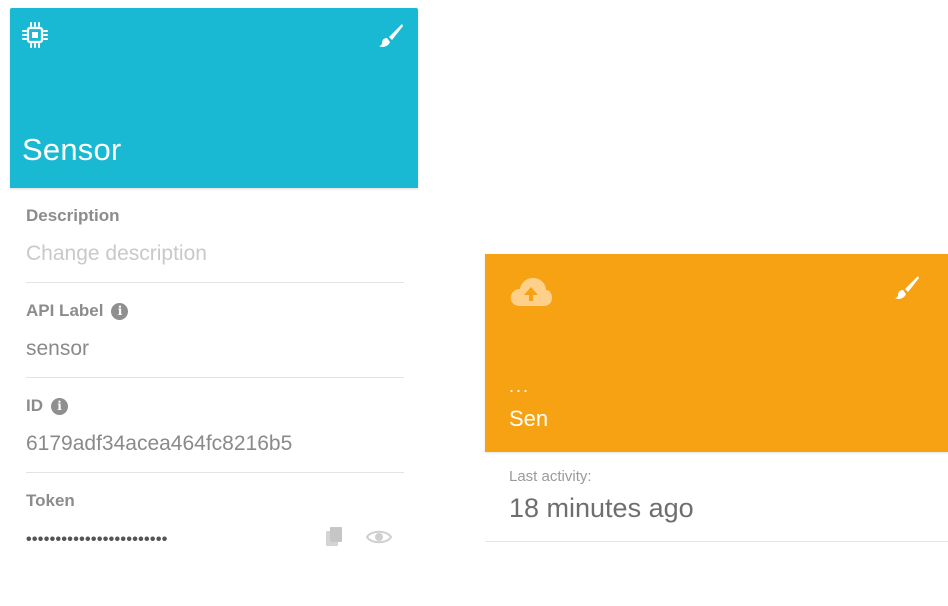  What do you see at coordinates (215, 540) in the screenshot?
I see `token-row: ••••••••••••••••••••••••` at bounding box center [215, 540].